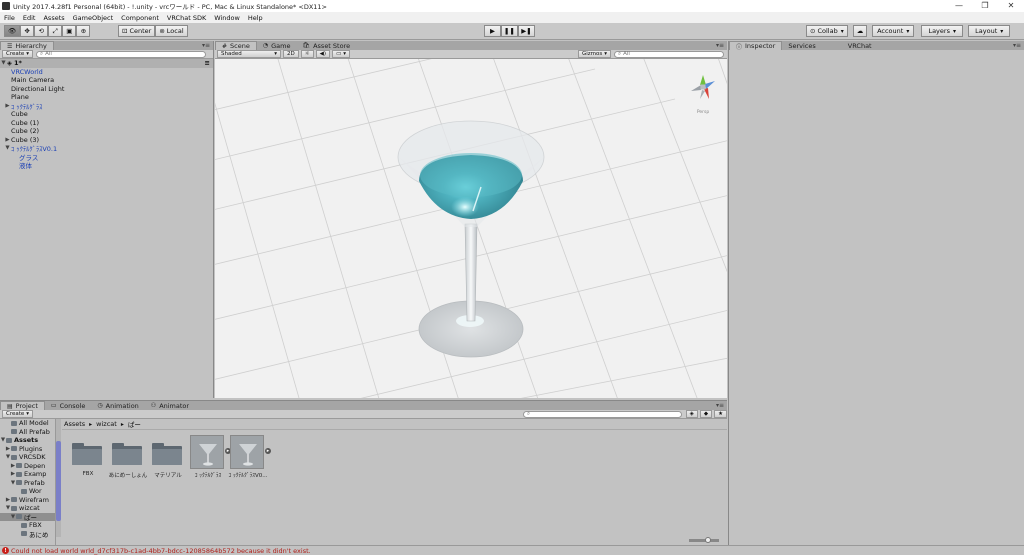  What do you see at coordinates (703, 112) in the screenshot?
I see `persp-label: Persp` at bounding box center [703, 112].